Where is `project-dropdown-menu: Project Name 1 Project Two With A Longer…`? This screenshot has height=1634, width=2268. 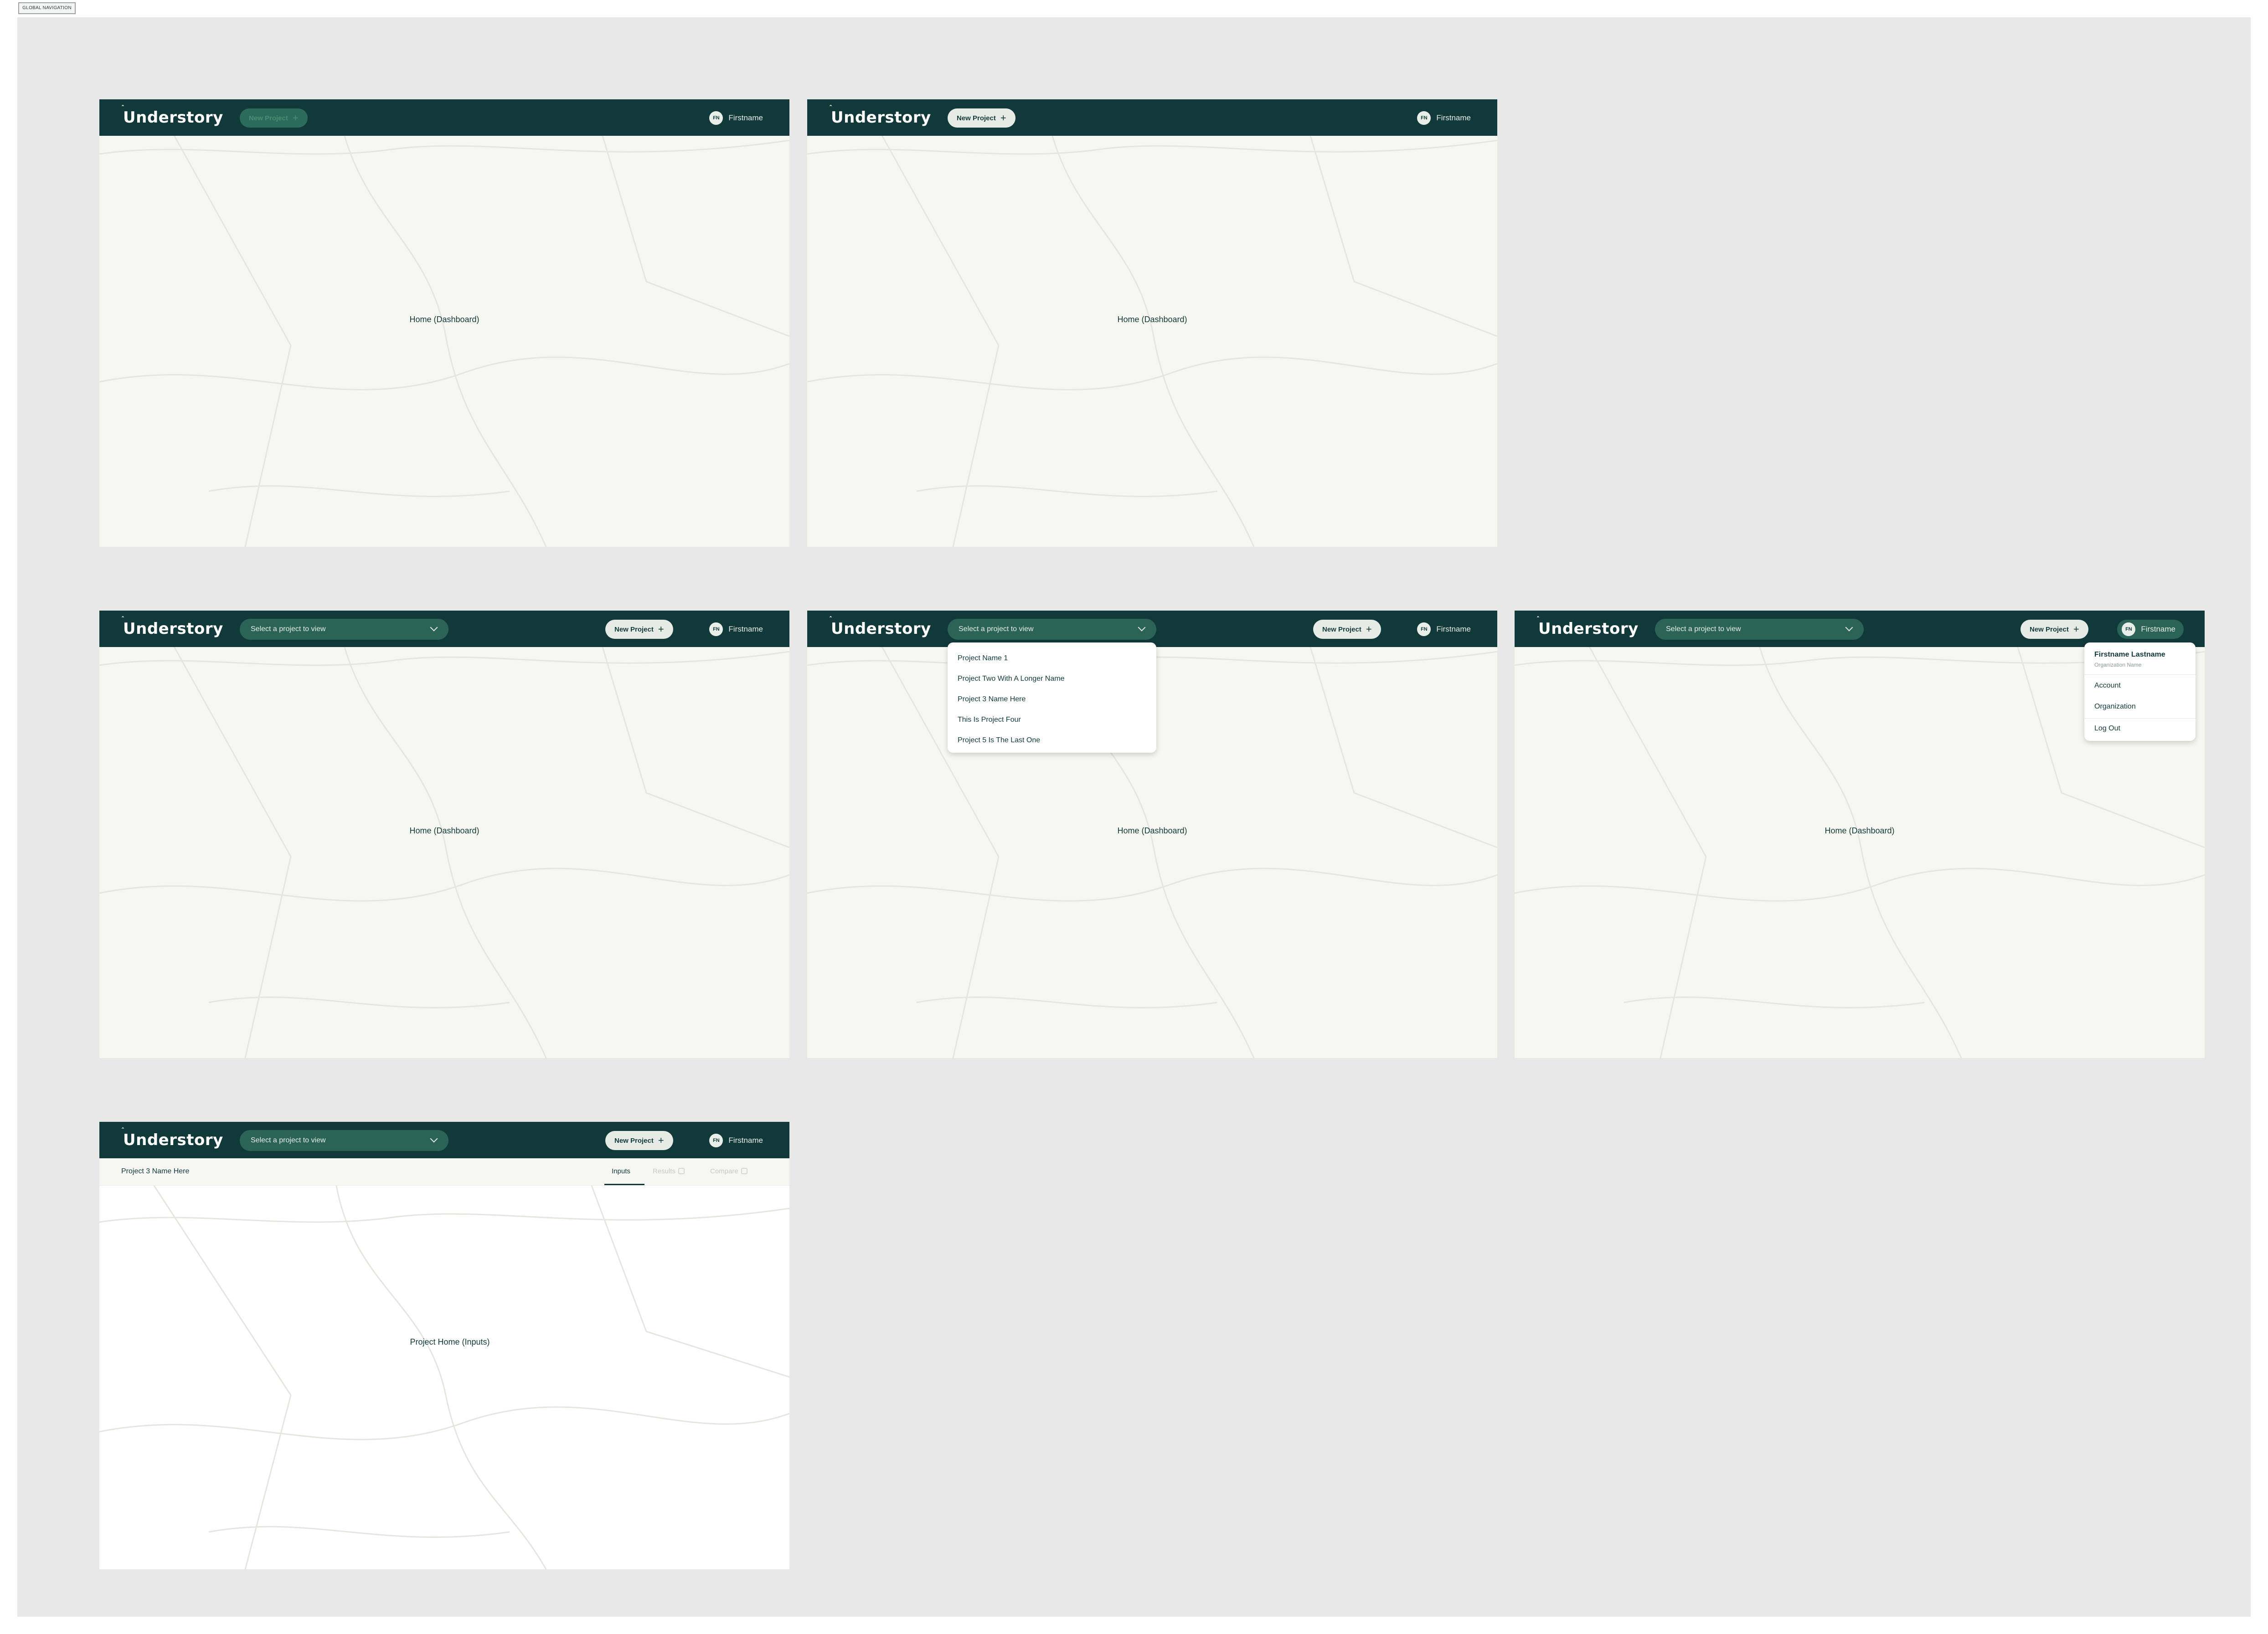
project-dropdown-menu: Project Name 1 Project Two With A Longer… is located at coordinates (1052, 697).